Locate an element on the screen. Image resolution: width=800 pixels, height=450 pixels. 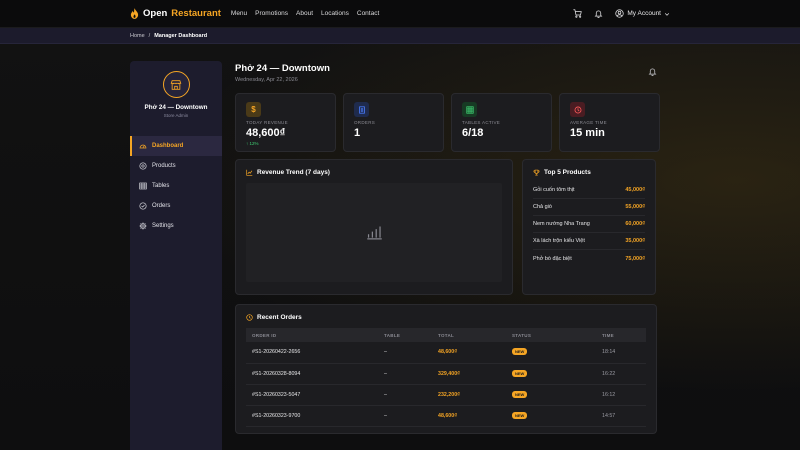
gauge-icon is located at coordinates (143, 146).